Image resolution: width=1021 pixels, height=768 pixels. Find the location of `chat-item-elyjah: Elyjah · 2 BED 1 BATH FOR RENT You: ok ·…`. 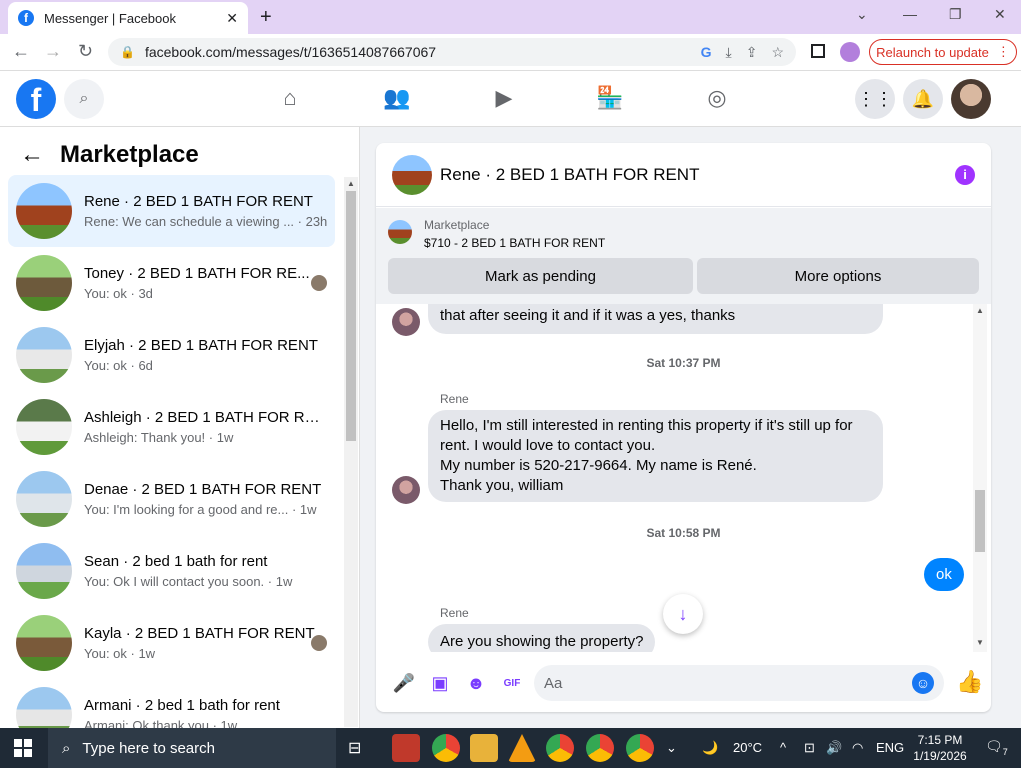

chat-item-elyjah: Elyjah · 2 BED 1 BATH FOR RENT You: ok ·… is located at coordinates (171, 355).